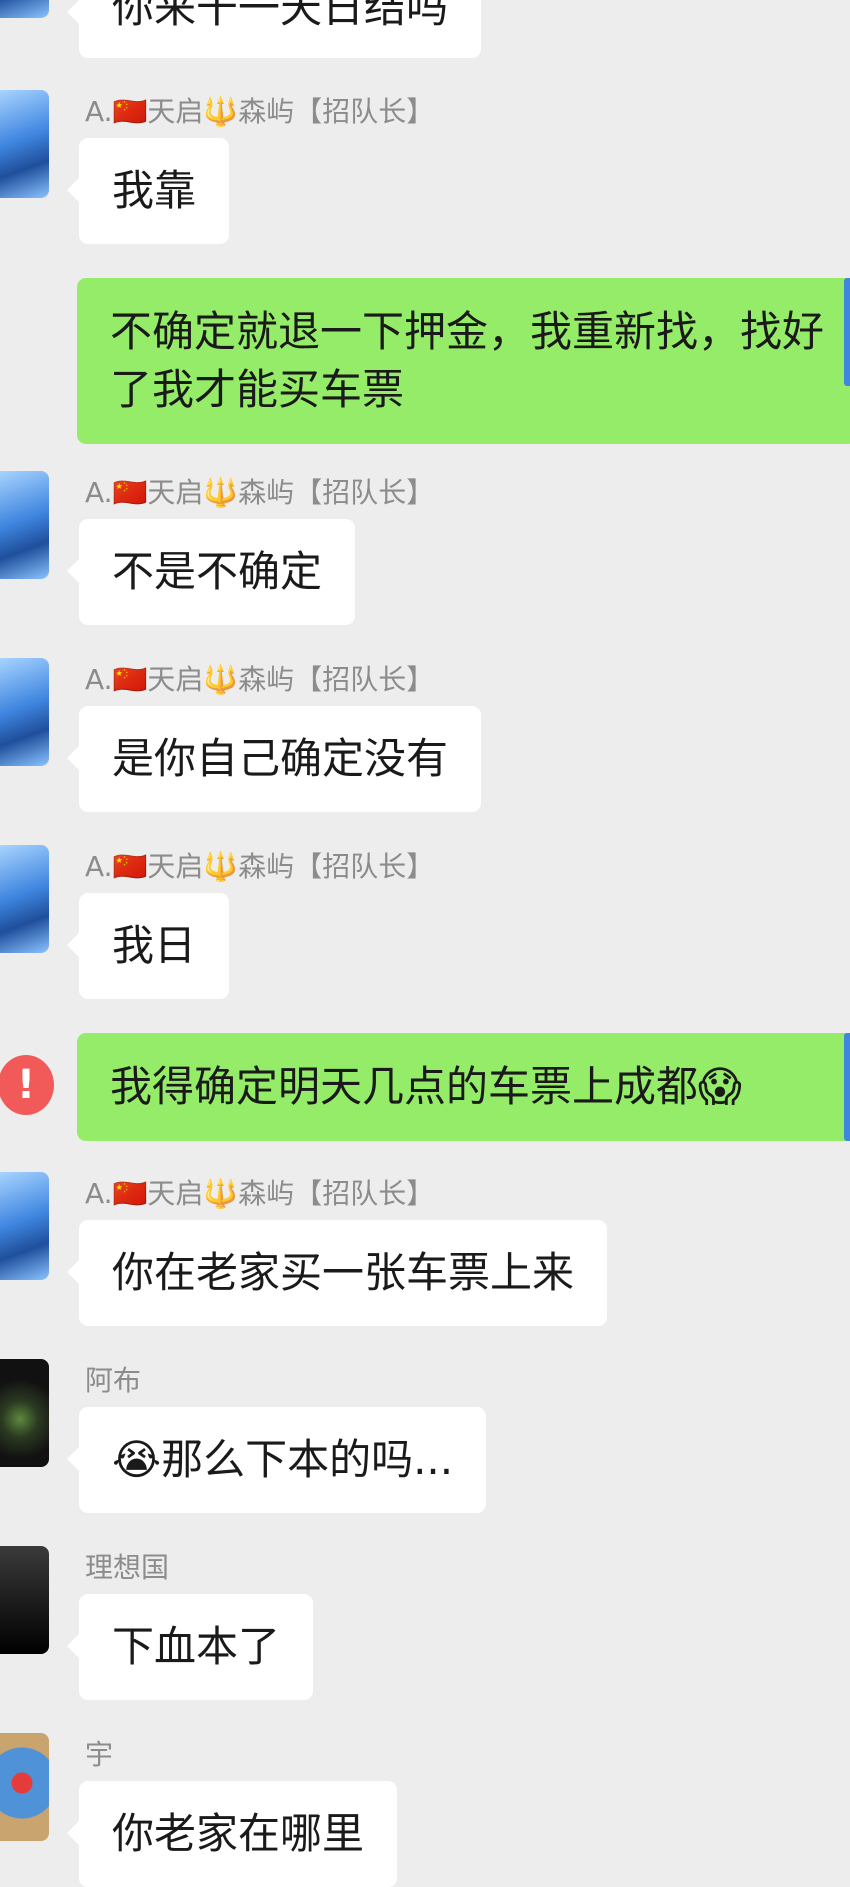 The height and width of the screenshot is (1887, 850). What do you see at coordinates (280, 758) in the screenshot?
I see `message-text: 是你自己确定没有` at bounding box center [280, 758].